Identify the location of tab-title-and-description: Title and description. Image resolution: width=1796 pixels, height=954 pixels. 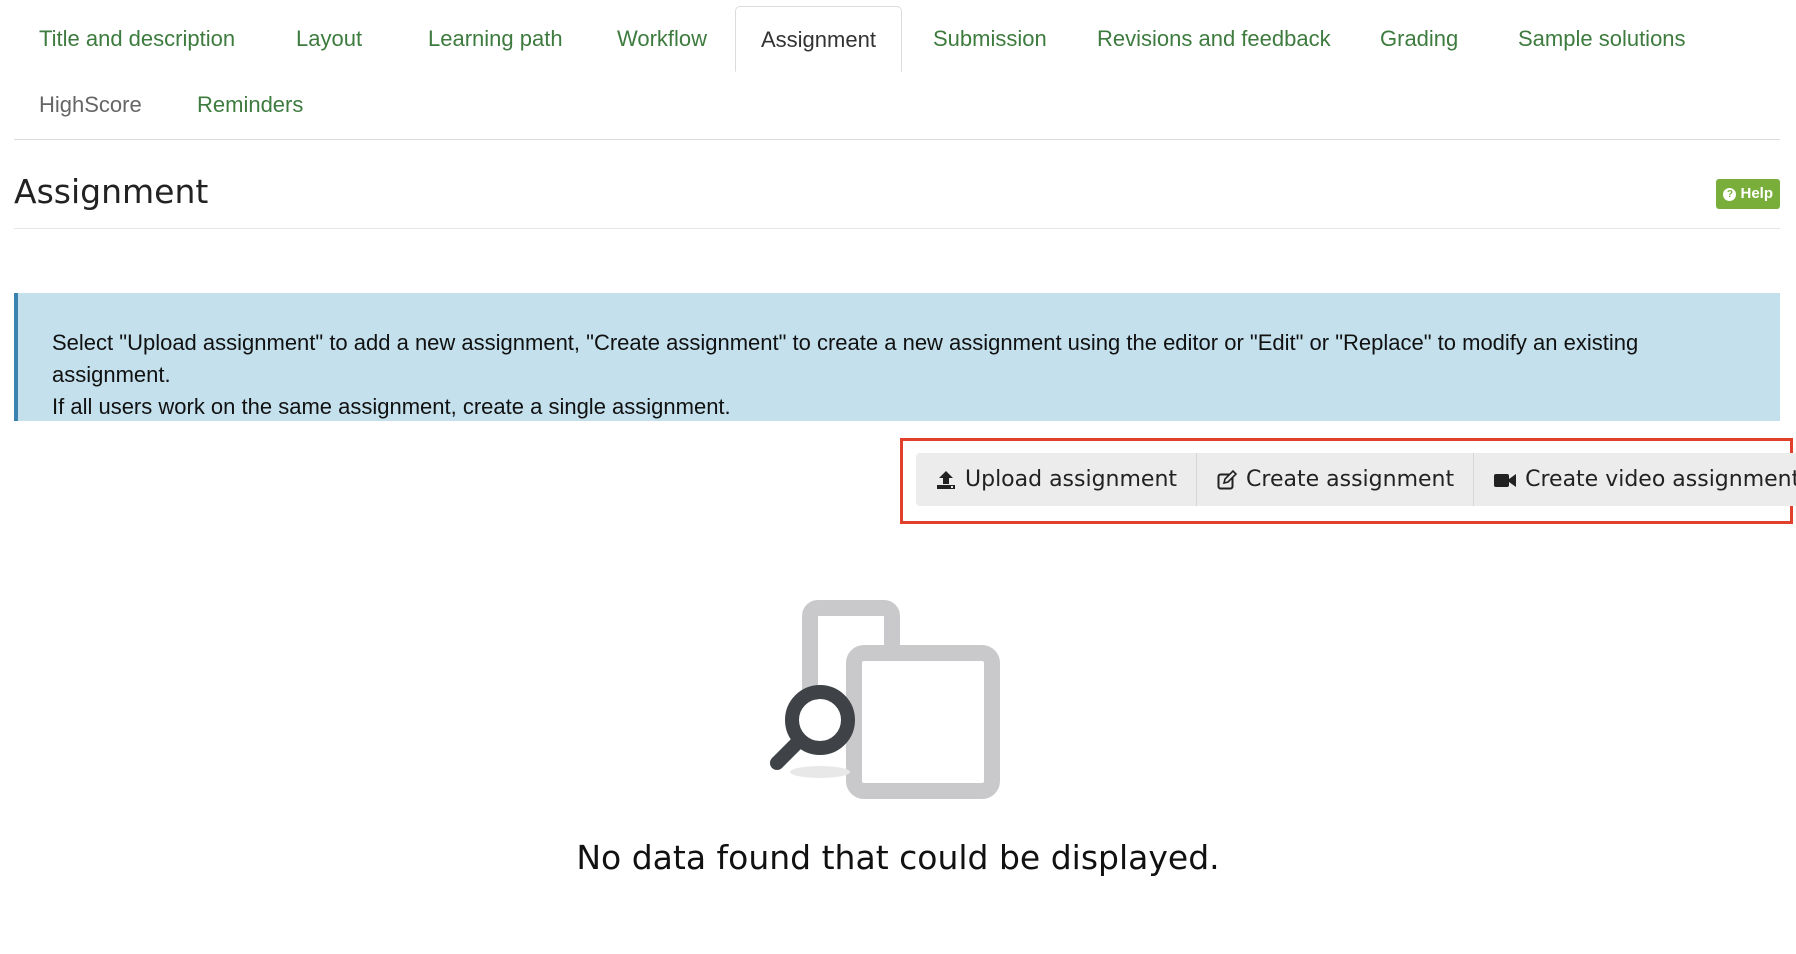
(137, 39).